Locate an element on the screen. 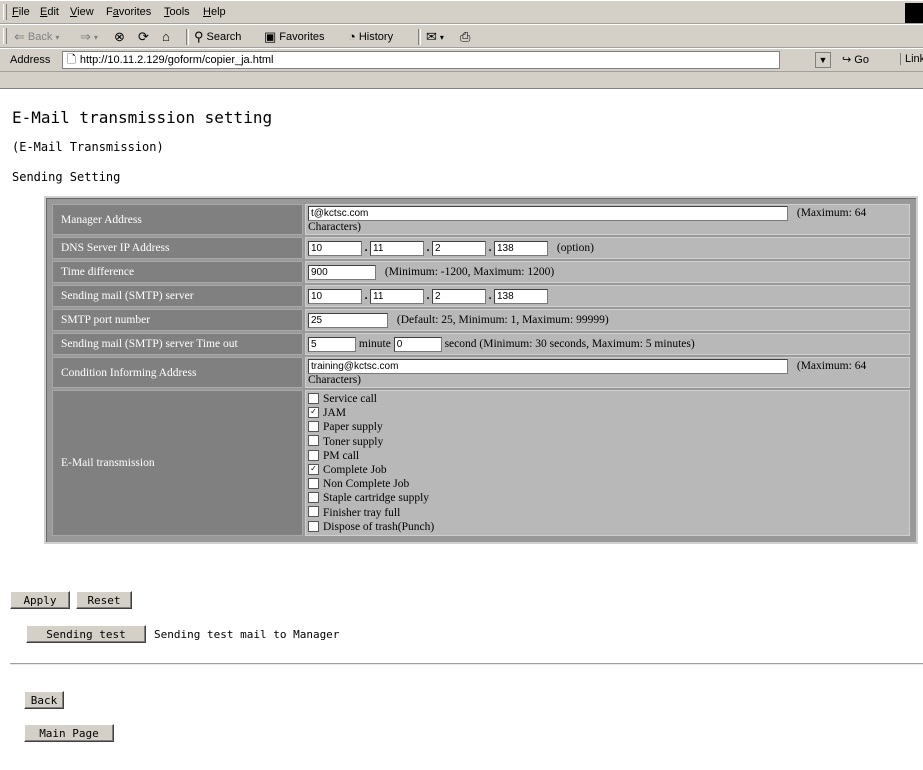 The height and width of the screenshot is (770, 923). section-heading: Sending Setting is located at coordinates (66, 177).